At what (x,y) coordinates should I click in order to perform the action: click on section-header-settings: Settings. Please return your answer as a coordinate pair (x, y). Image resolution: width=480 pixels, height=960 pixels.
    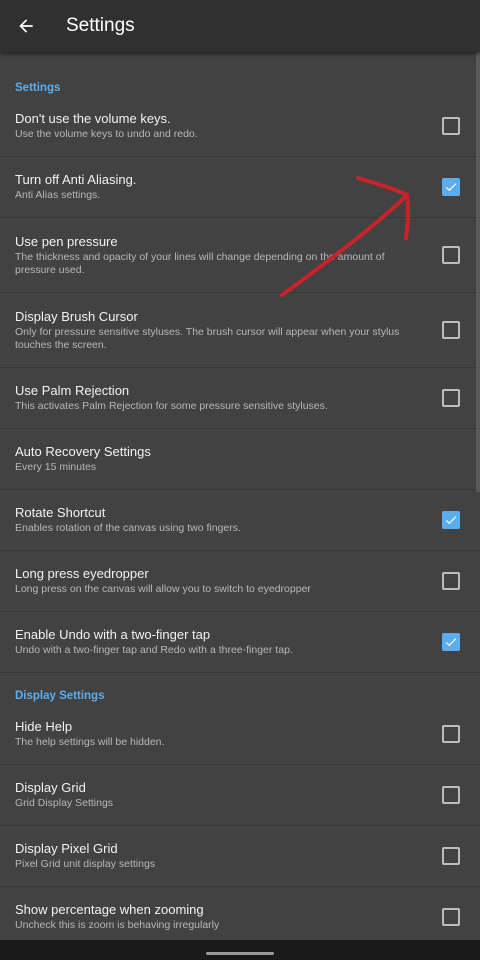
    Looking at the image, I should click on (38, 88).